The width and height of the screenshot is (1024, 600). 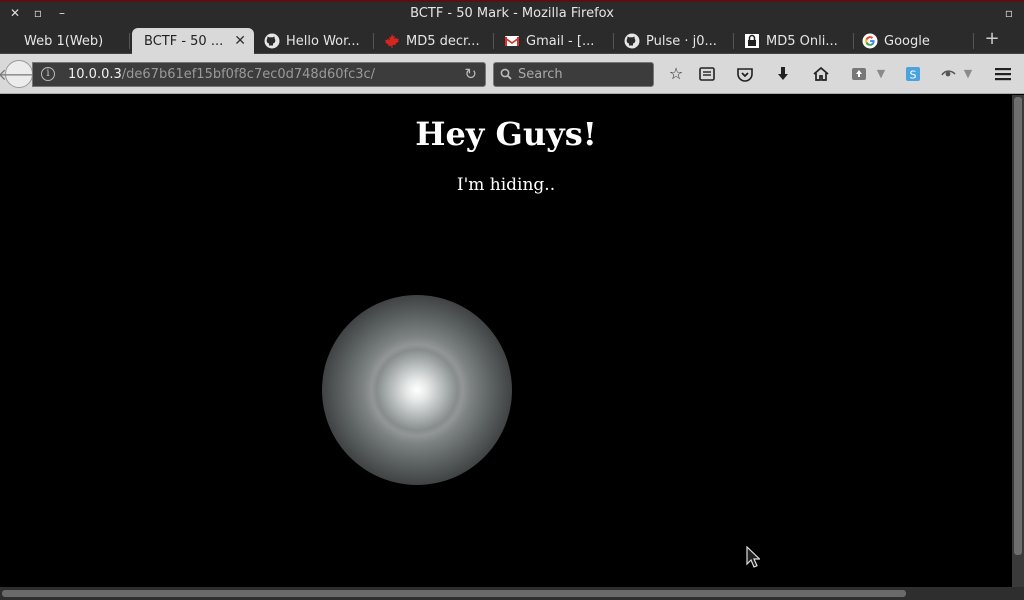 I want to click on vertical-scrollbar, so click(x=1018, y=341).